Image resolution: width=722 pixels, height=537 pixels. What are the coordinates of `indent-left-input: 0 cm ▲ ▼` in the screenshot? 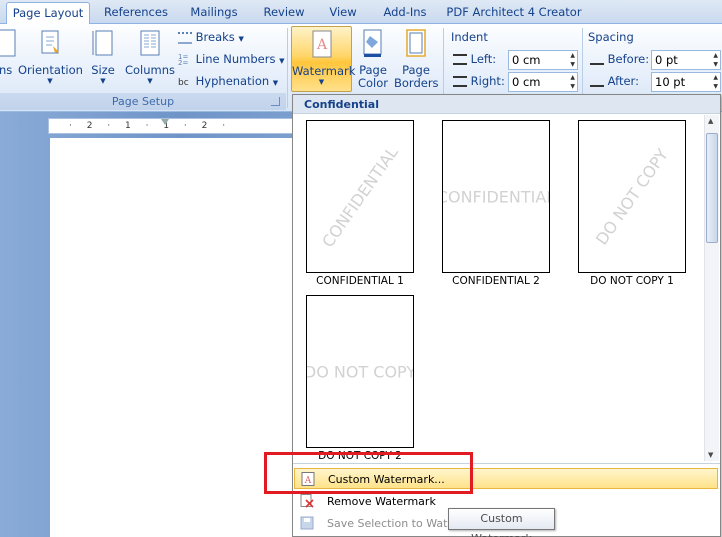 It's located at (543, 60).